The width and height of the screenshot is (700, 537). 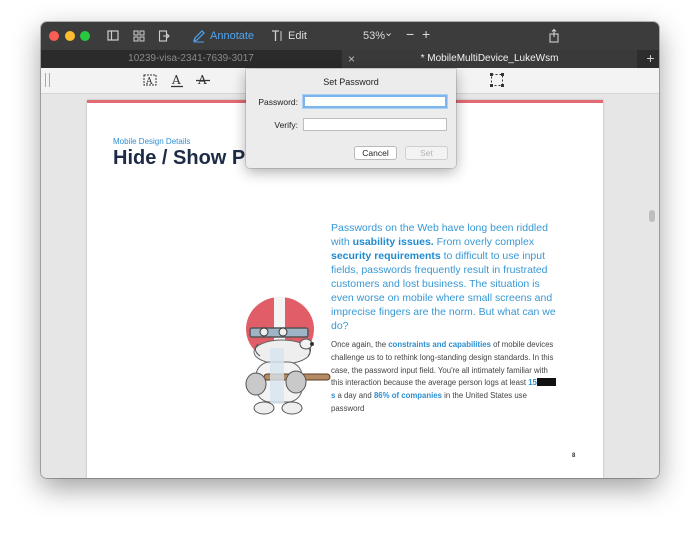 What do you see at coordinates (497, 80) in the screenshot?
I see `selection-tool-icon` at bounding box center [497, 80].